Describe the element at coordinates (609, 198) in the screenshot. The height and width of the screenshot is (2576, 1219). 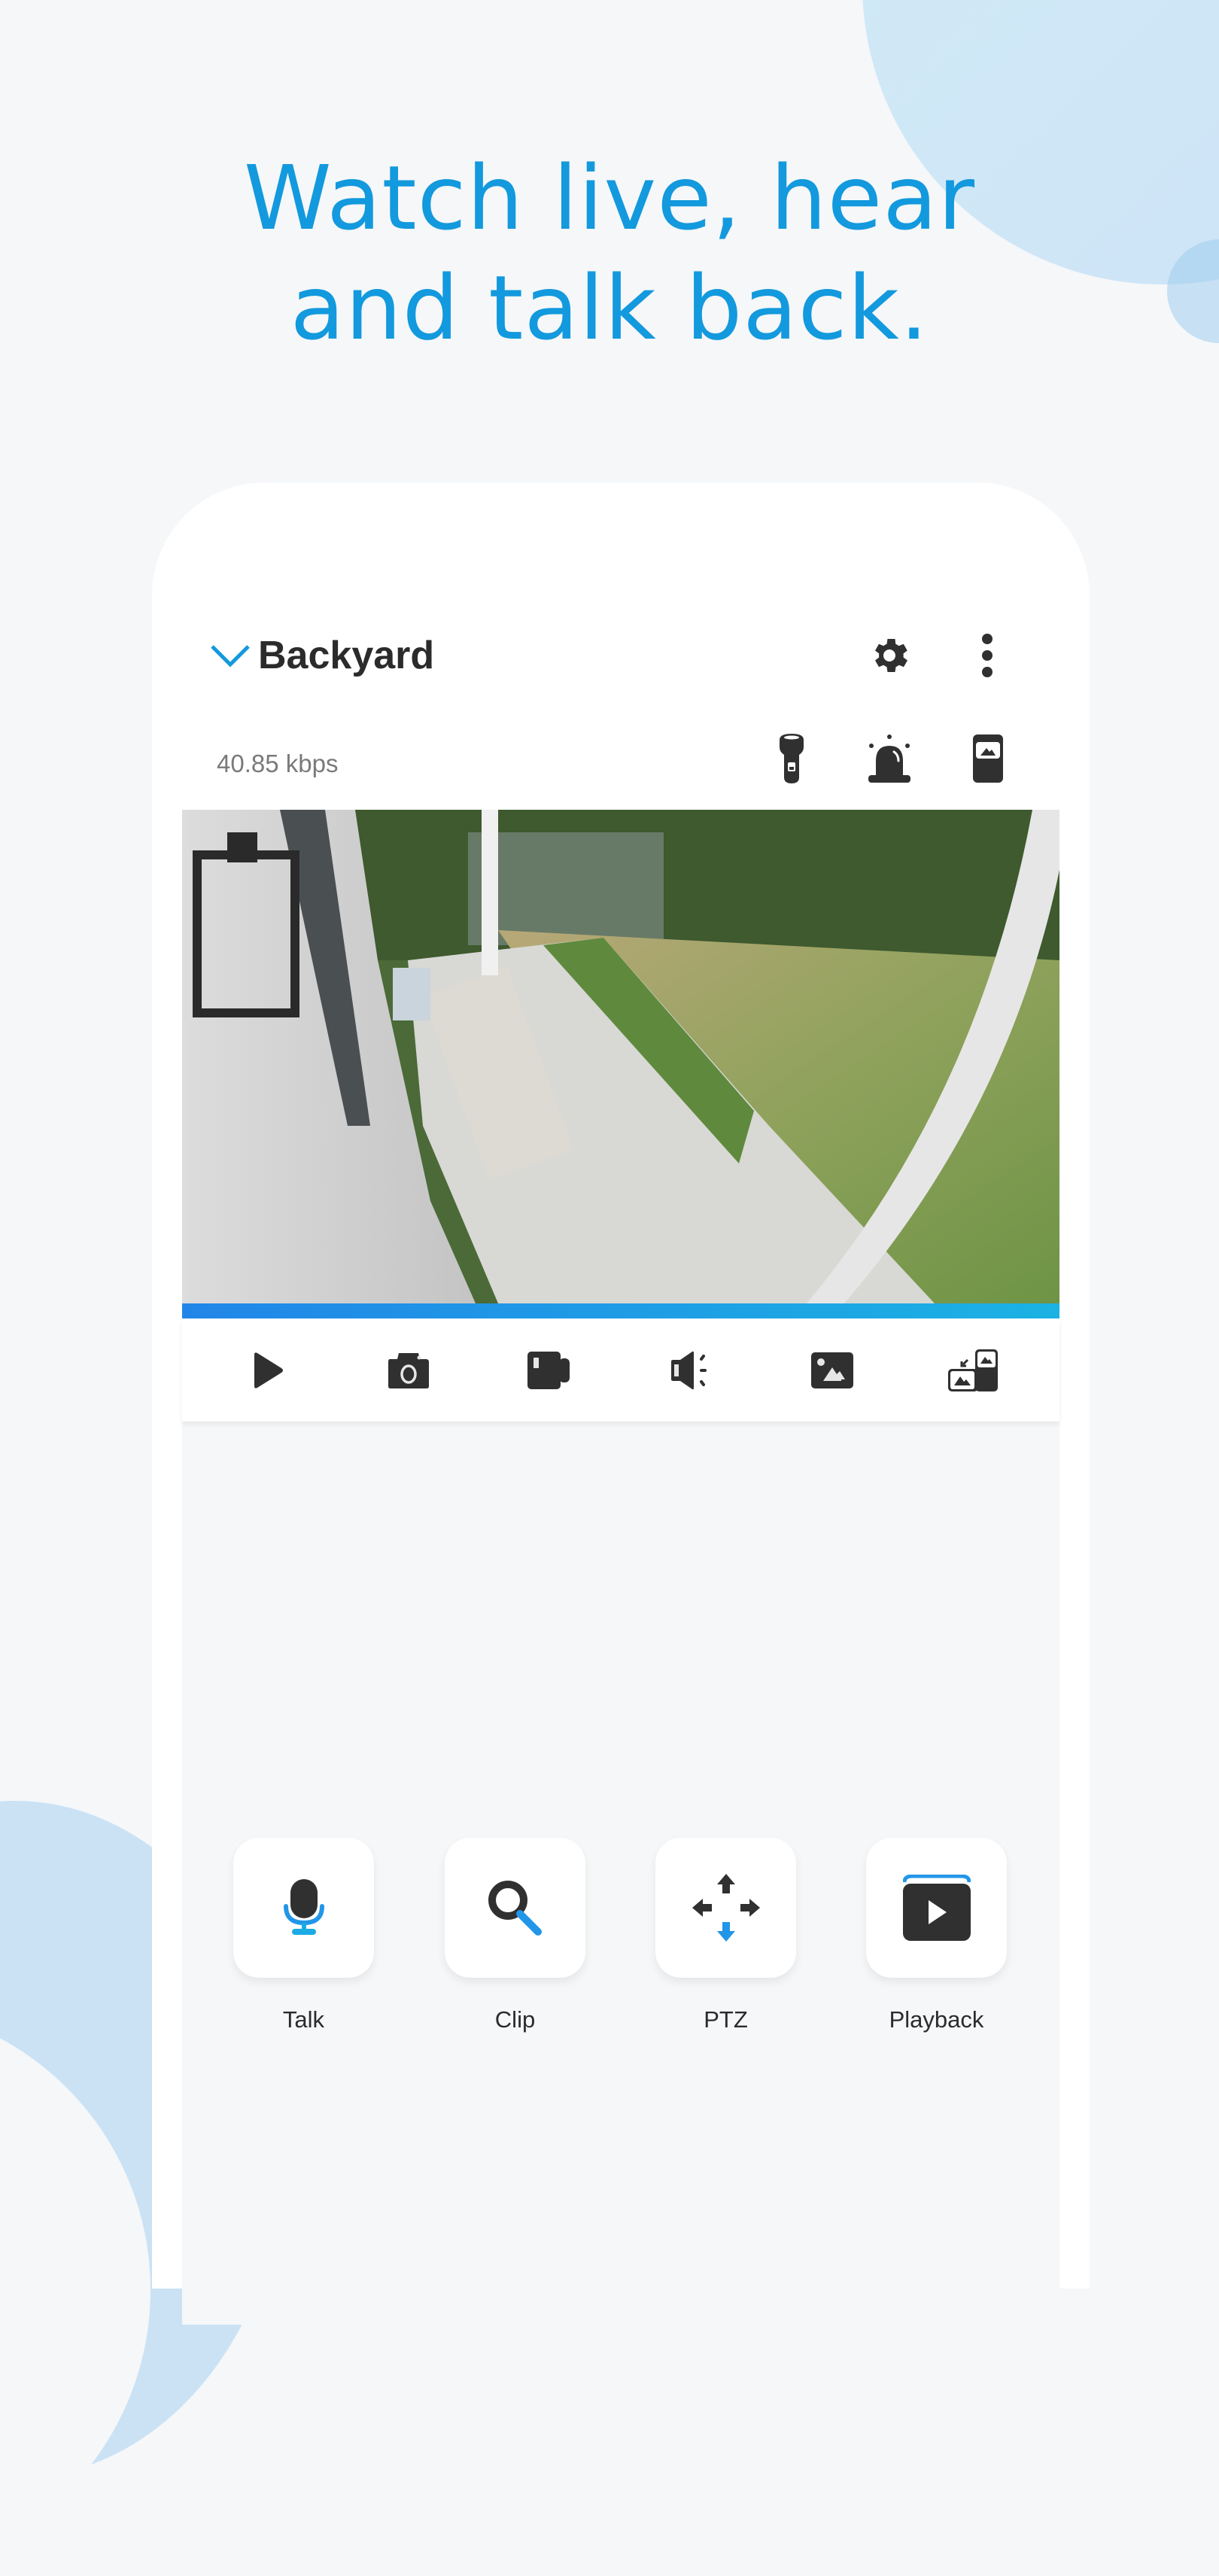
I see `headline-line-1: Watch live, hear` at that location.